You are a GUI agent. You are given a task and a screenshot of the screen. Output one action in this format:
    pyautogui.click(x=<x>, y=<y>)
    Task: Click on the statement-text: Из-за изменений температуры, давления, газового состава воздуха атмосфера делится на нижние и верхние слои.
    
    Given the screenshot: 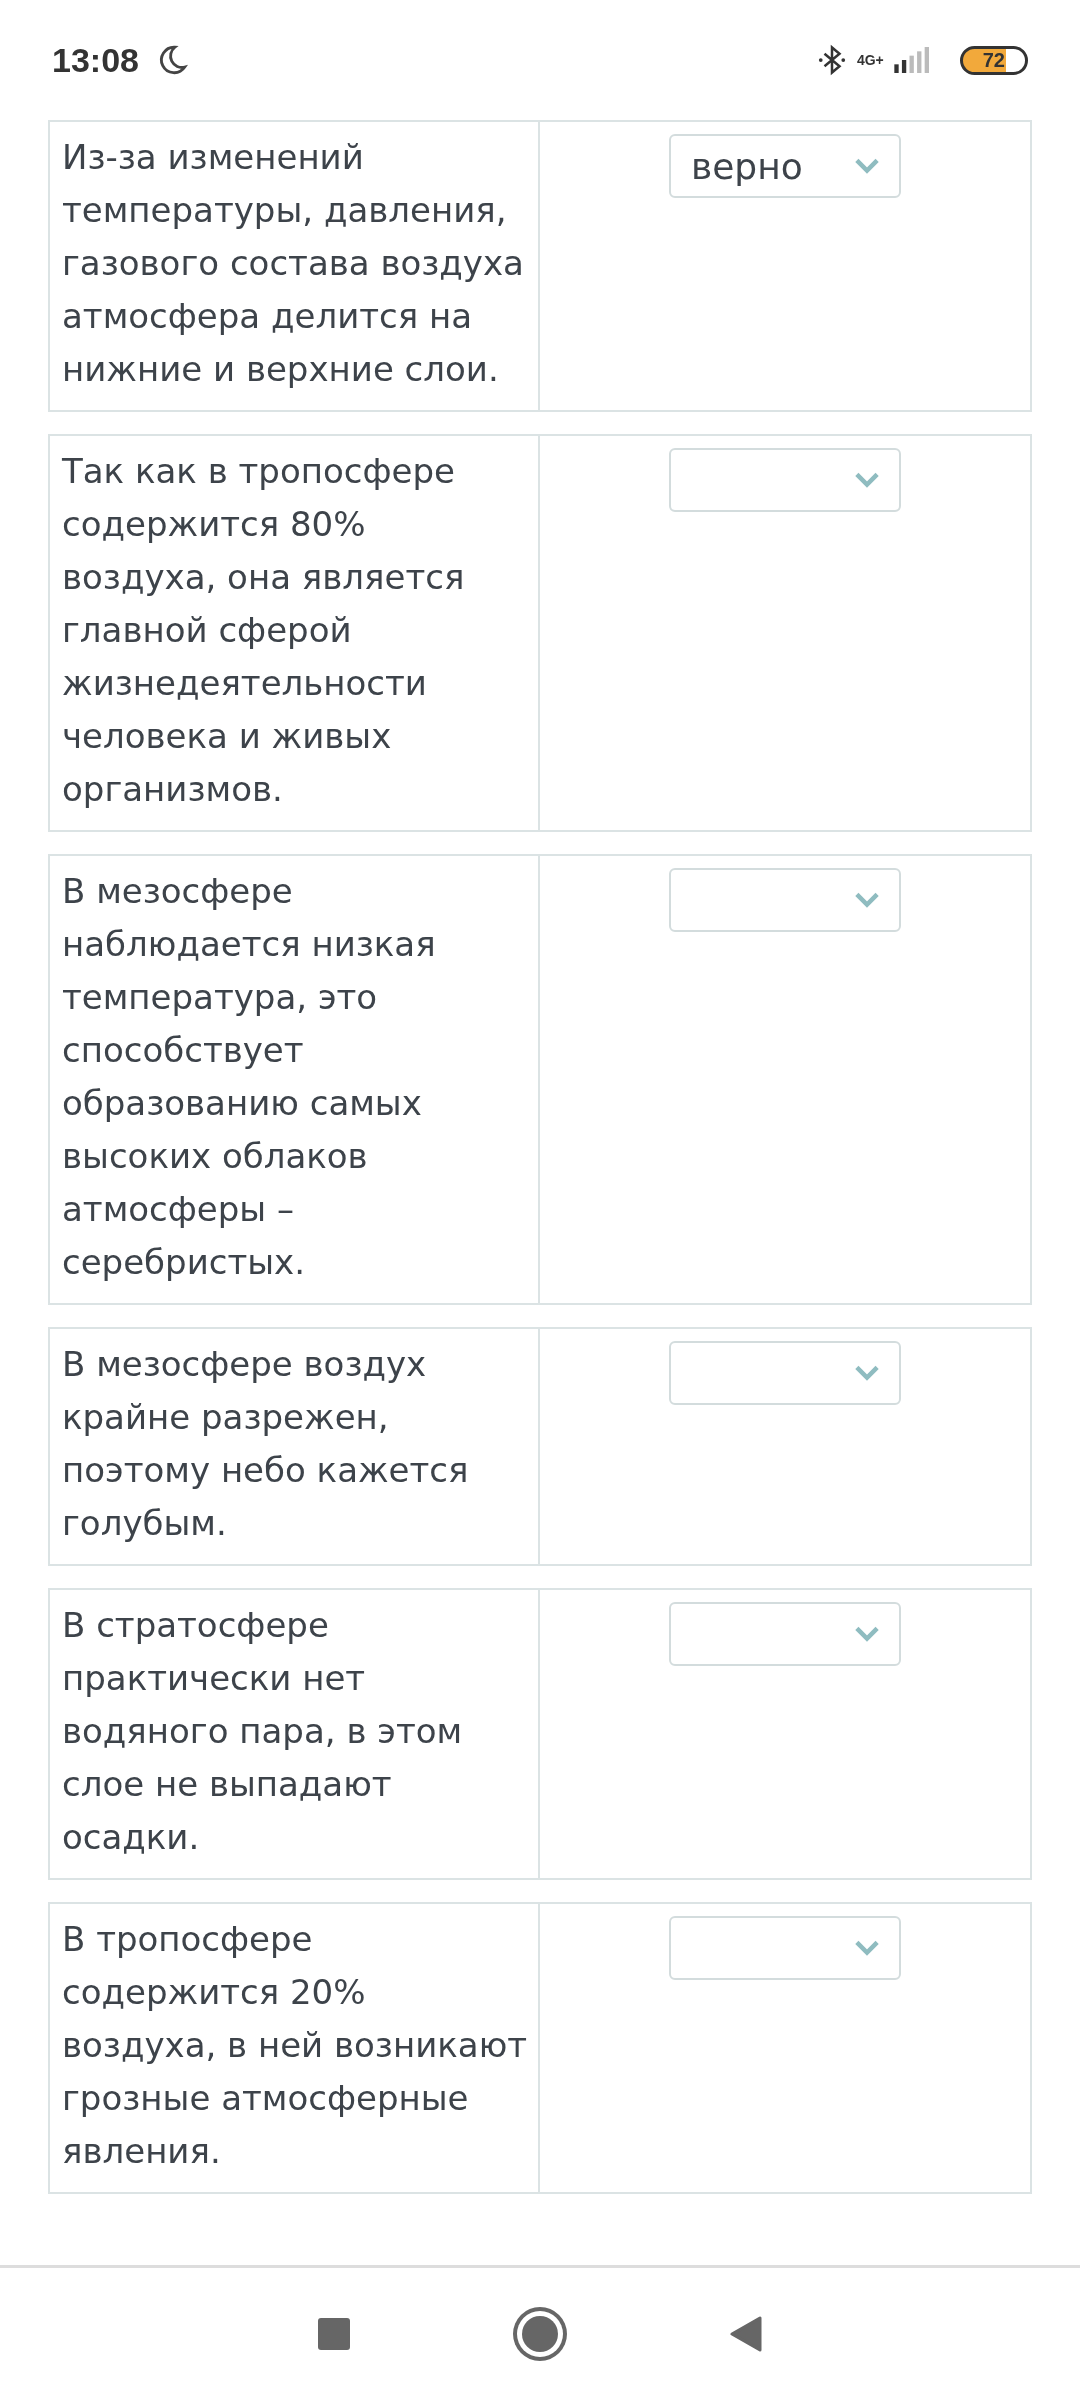 What is the action you would take?
    pyautogui.click(x=293, y=263)
    